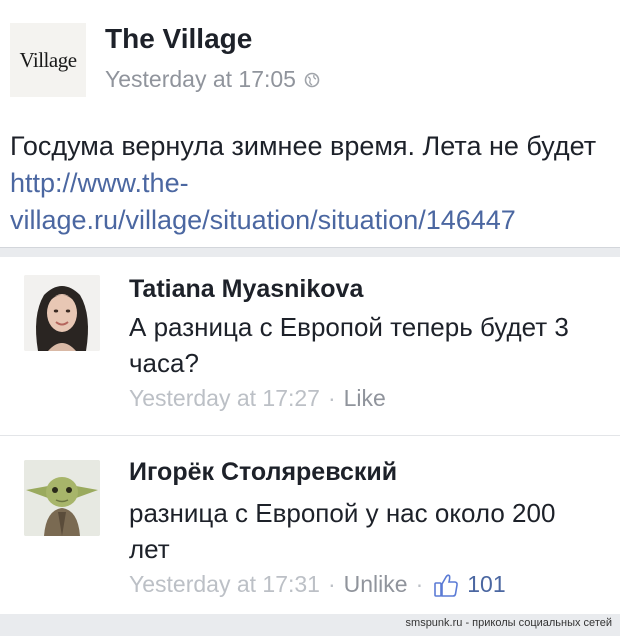 The image size is (620, 636). What do you see at coordinates (224, 584) in the screenshot?
I see `comment-timestamp: Yesterday at 17:31` at bounding box center [224, 584].